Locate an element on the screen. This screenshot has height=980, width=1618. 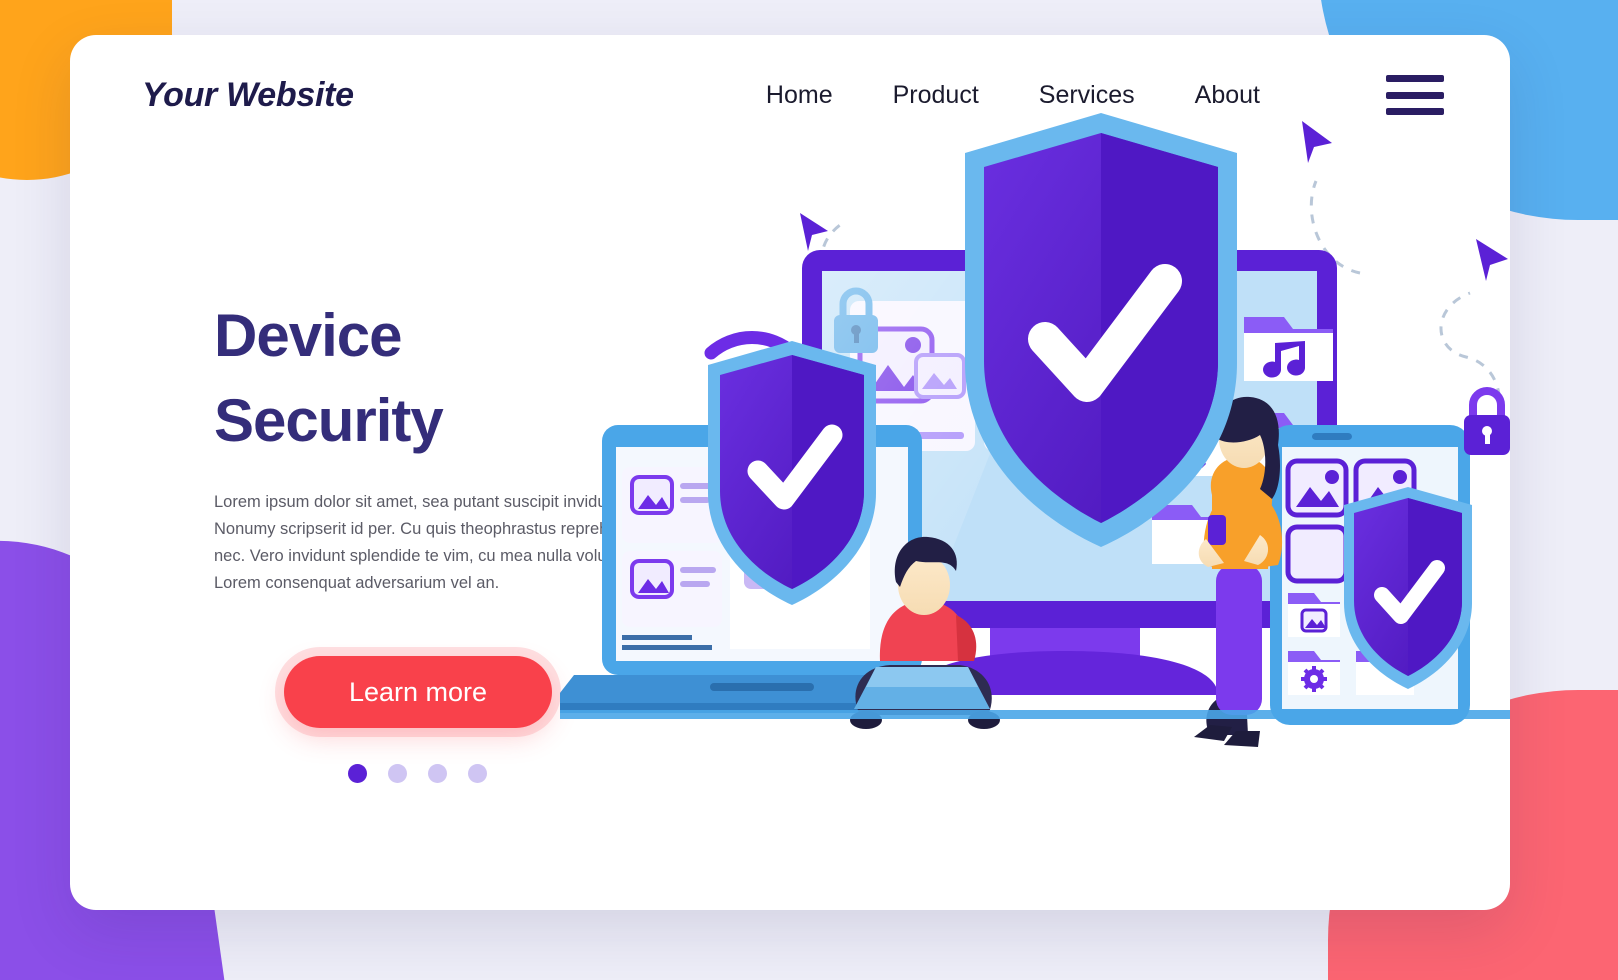
learn-more-button: Learn more is located at coordinates (418, 692).